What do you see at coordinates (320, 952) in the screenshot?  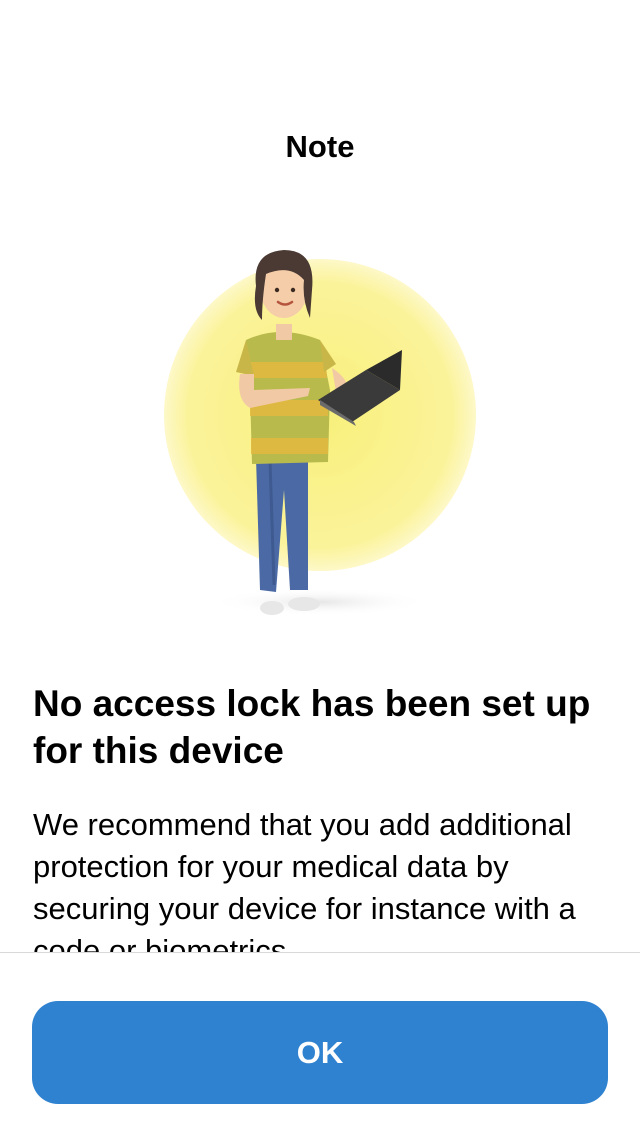 I see `divider` at bounding box center [320, 952].